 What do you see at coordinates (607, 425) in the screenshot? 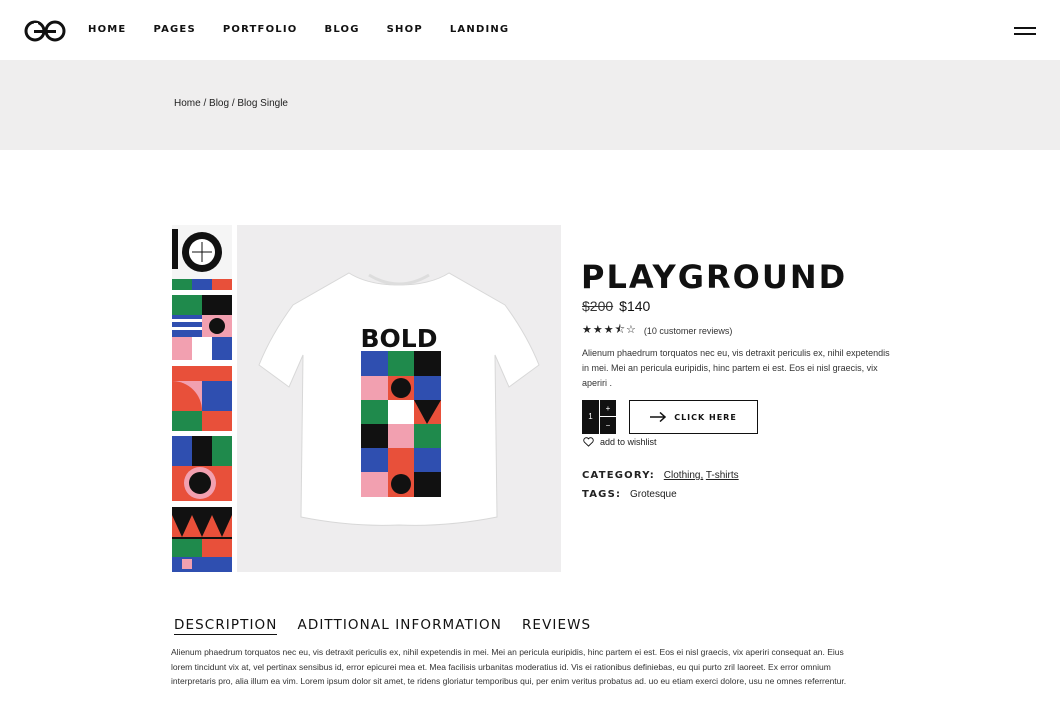
I see `quantity-decrease-button: −` at bounding box center [607, 425].